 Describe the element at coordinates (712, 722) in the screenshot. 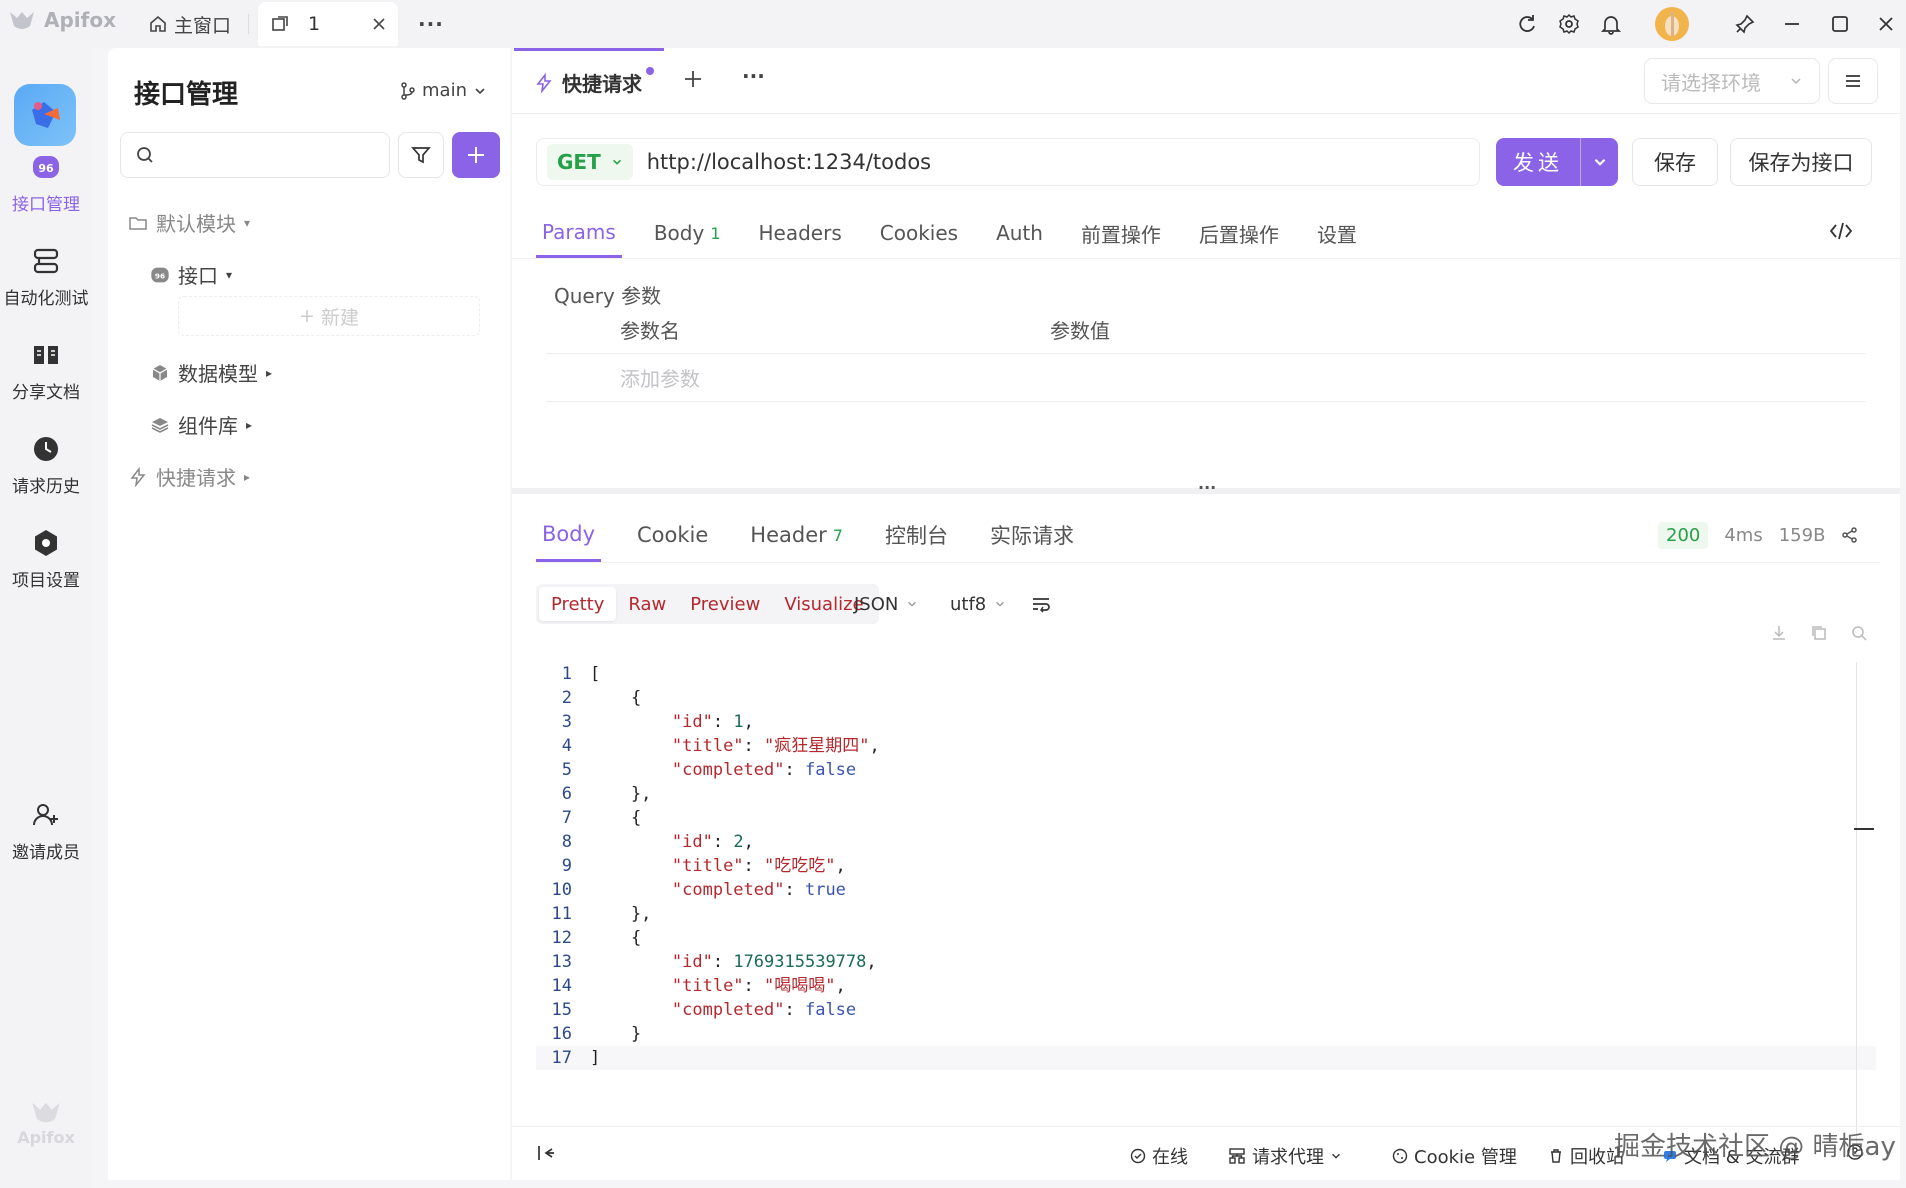

I see `code-text: "id": 1,` at that location.